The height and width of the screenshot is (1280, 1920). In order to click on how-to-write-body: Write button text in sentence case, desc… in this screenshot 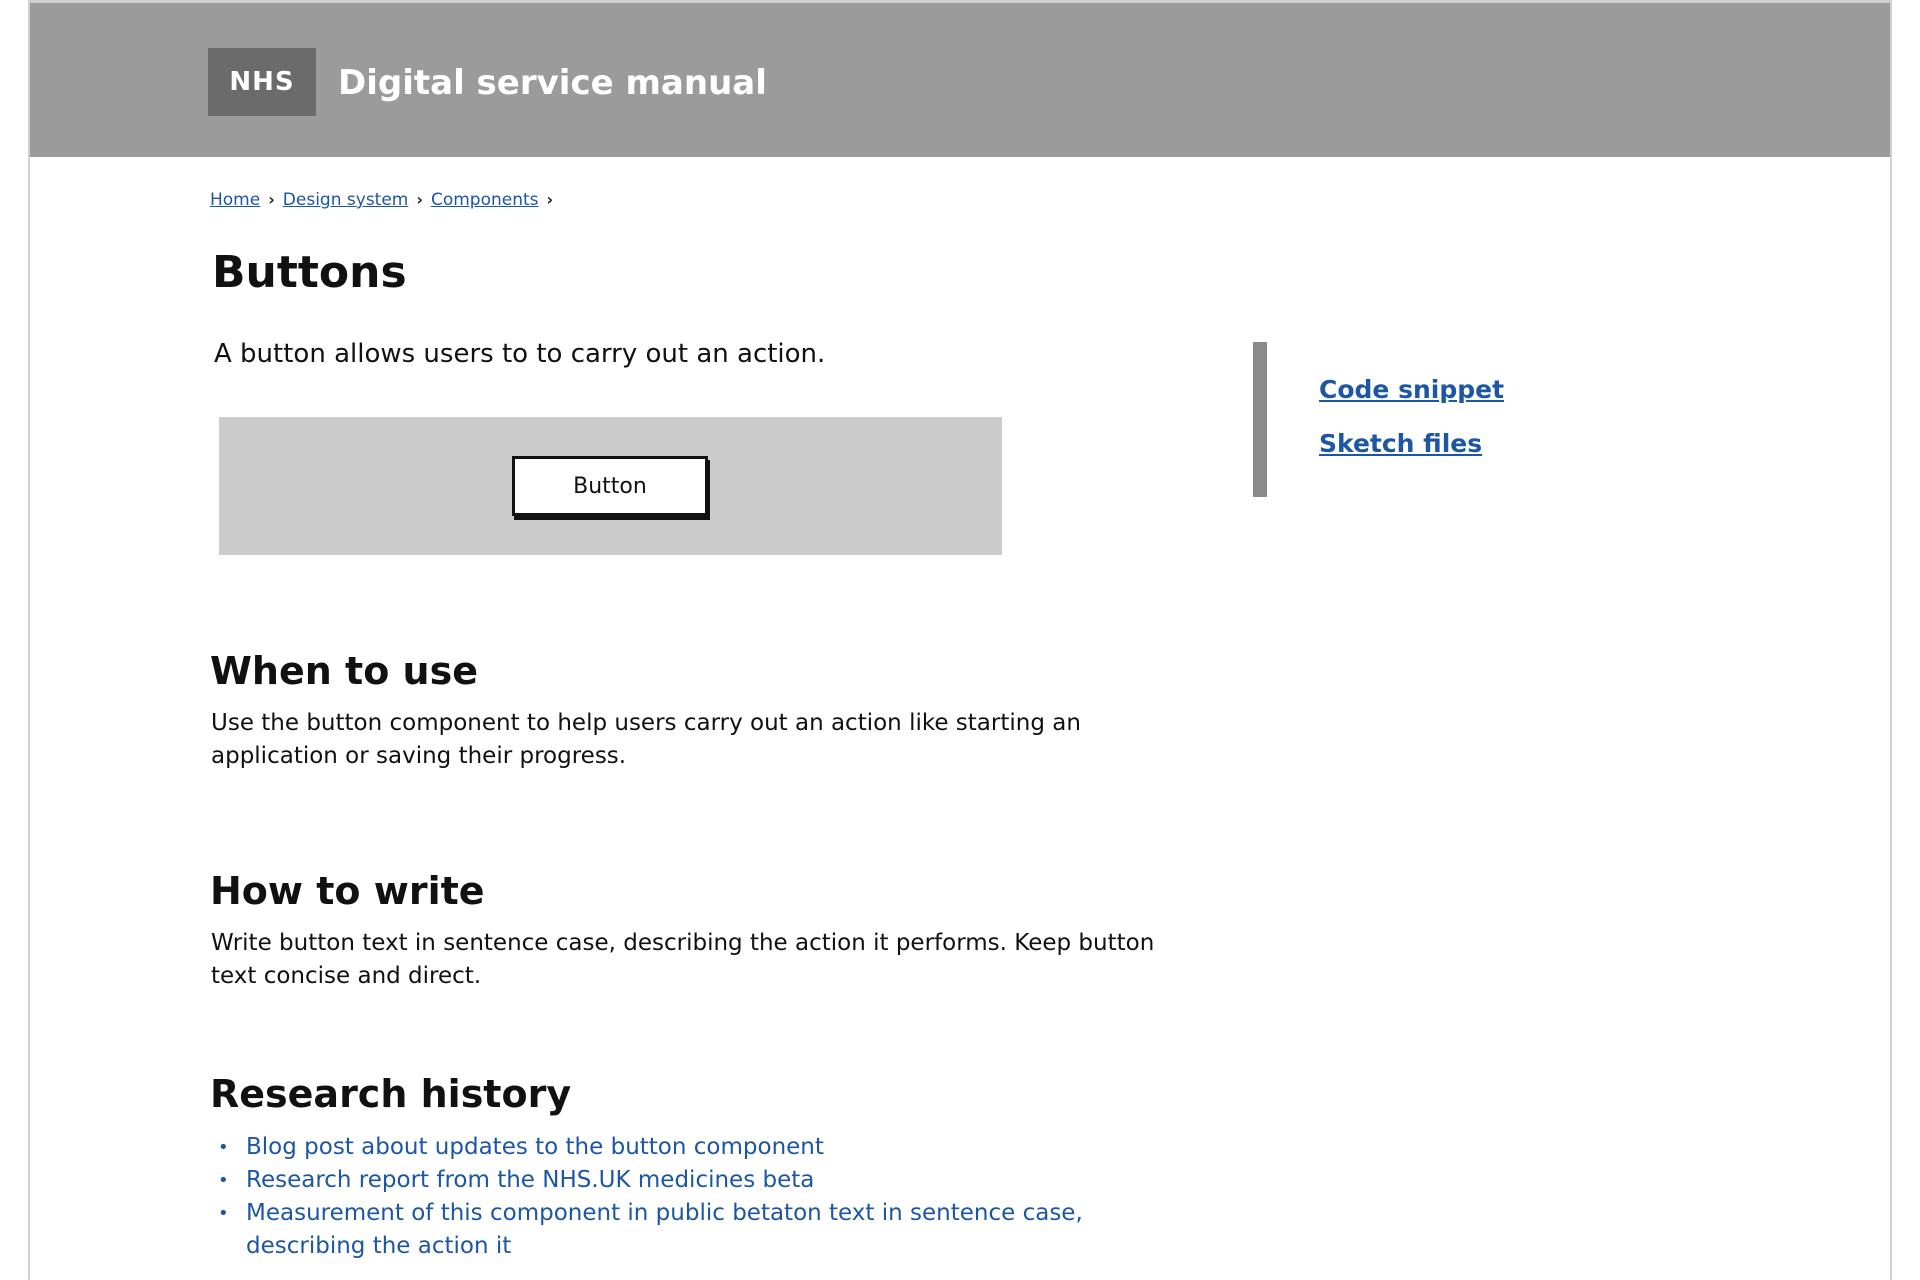, I will do `click(683, 959)`.